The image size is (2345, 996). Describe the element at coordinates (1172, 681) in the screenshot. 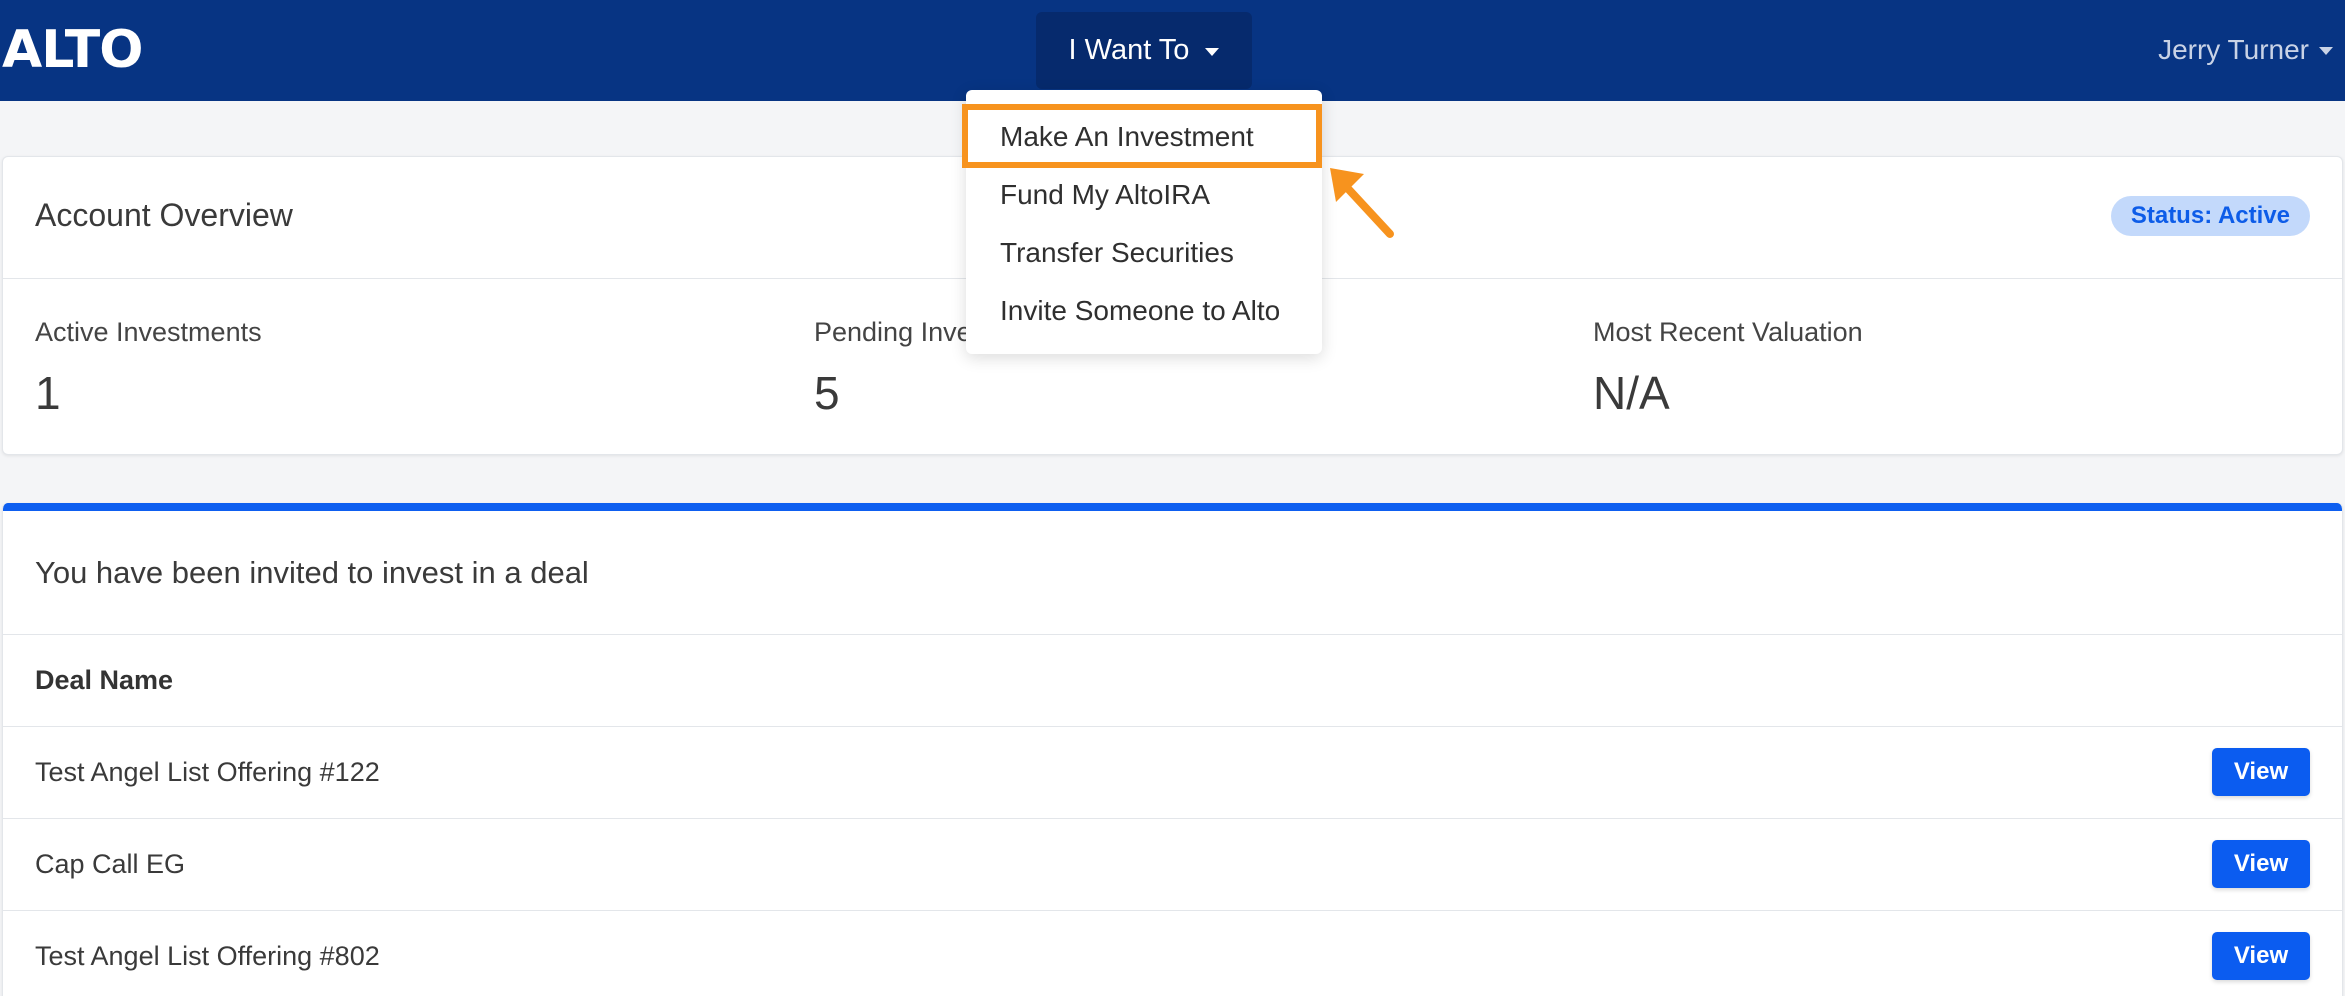

I see `table-header-deal-name: Deal Name` at that location.